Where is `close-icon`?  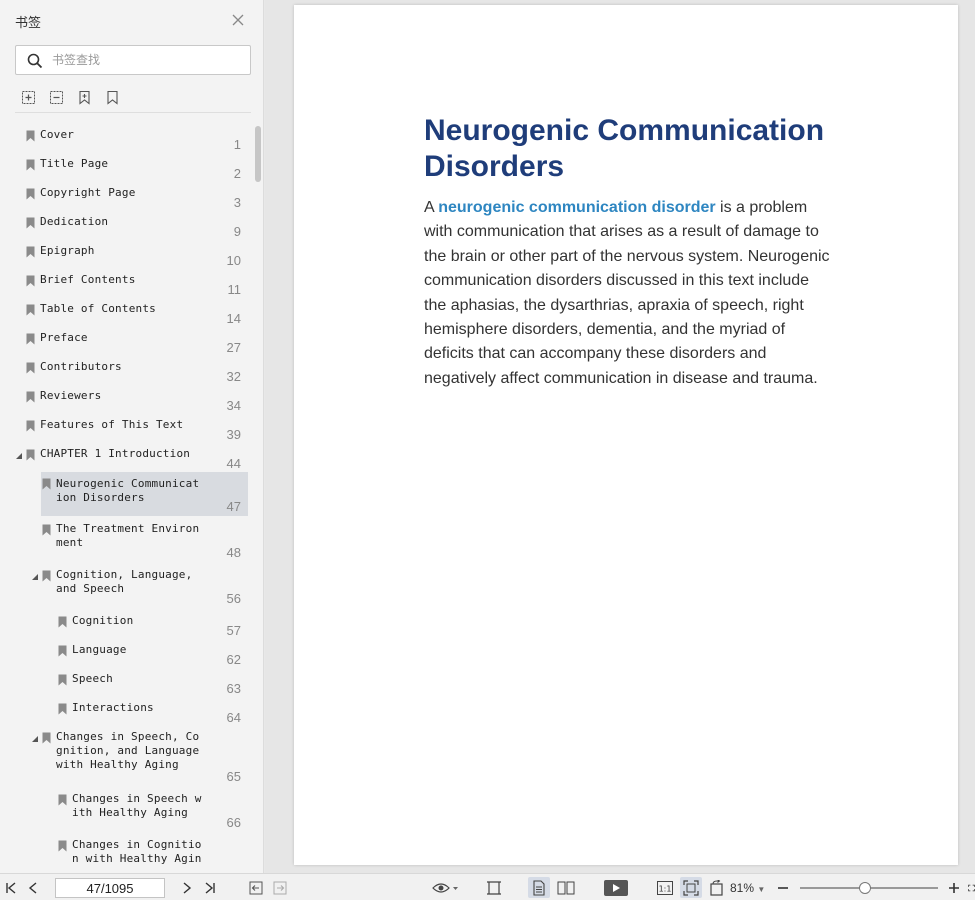
close-icon is located at coordinates (238, 20).